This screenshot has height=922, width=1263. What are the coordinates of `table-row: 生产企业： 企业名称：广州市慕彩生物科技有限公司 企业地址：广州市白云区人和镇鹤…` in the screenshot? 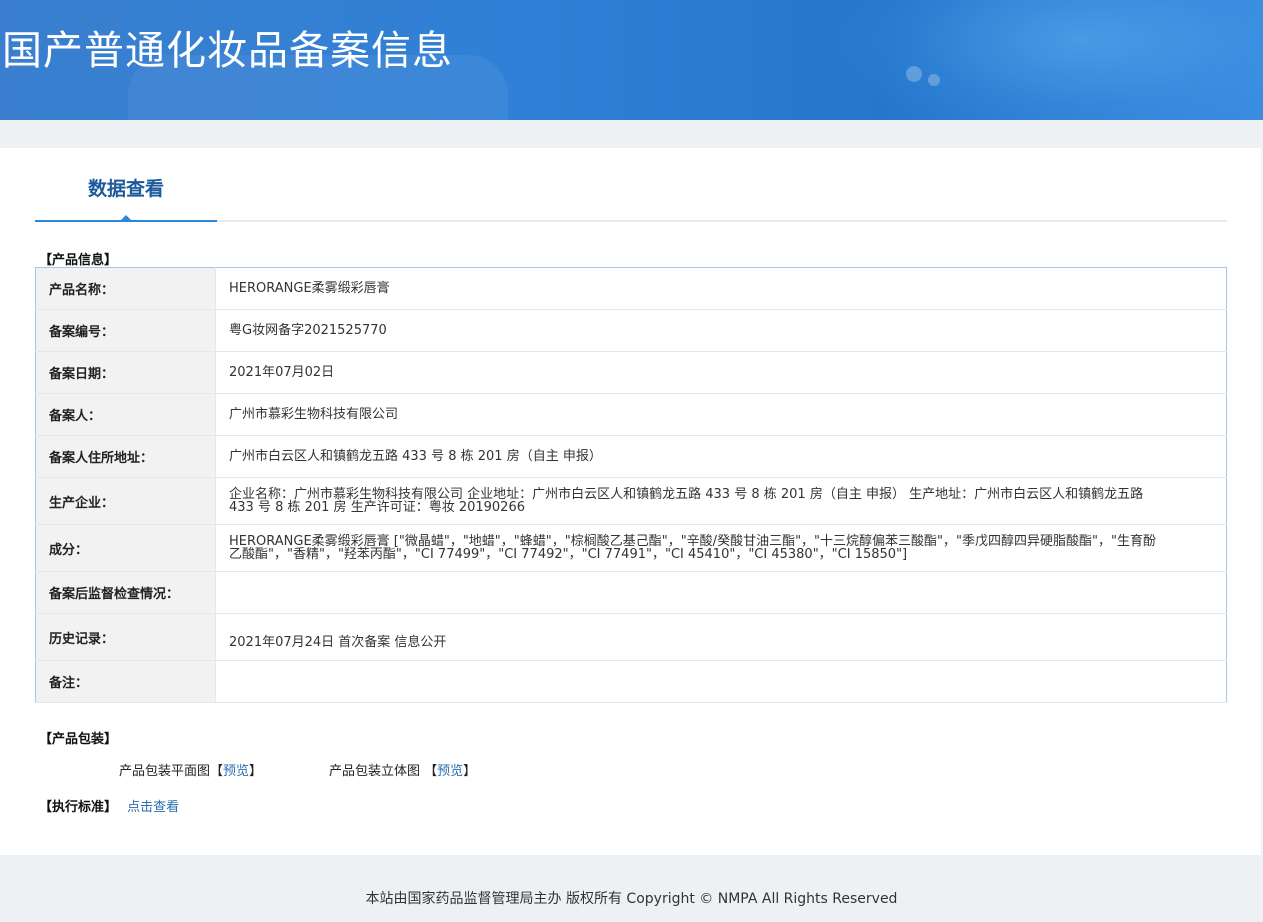 It's located at (631, 501).